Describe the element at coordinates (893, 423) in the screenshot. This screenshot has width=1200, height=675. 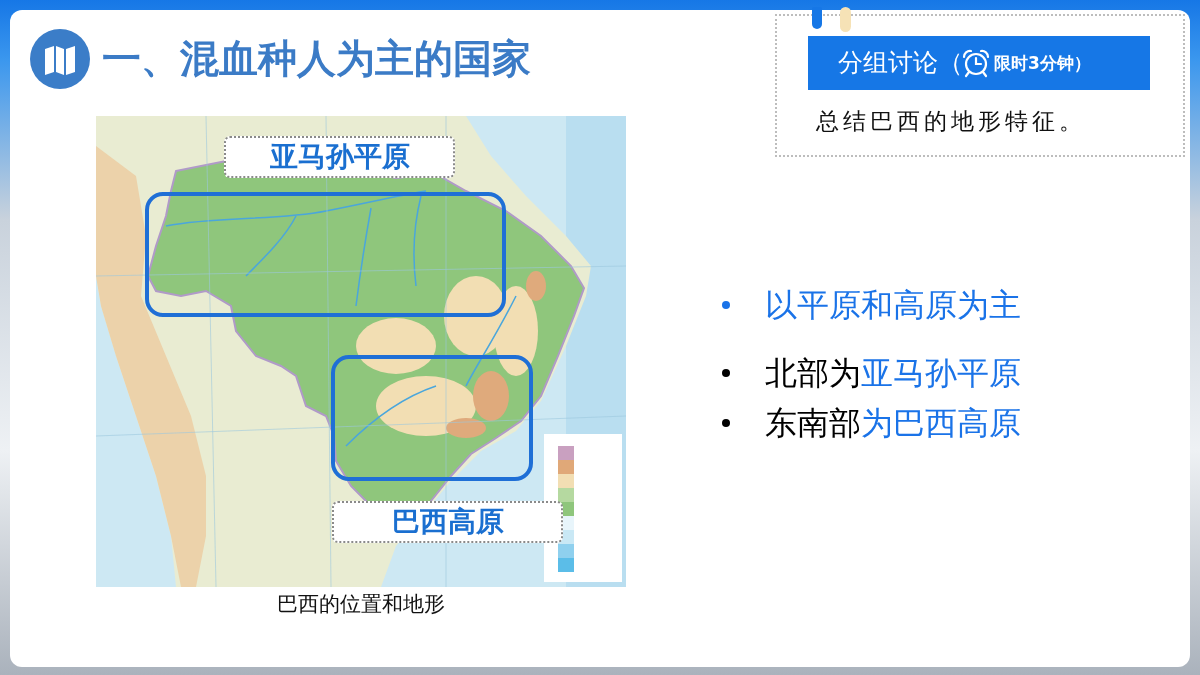
I see `bullet-text: 东南部为巴西高原` at that location.